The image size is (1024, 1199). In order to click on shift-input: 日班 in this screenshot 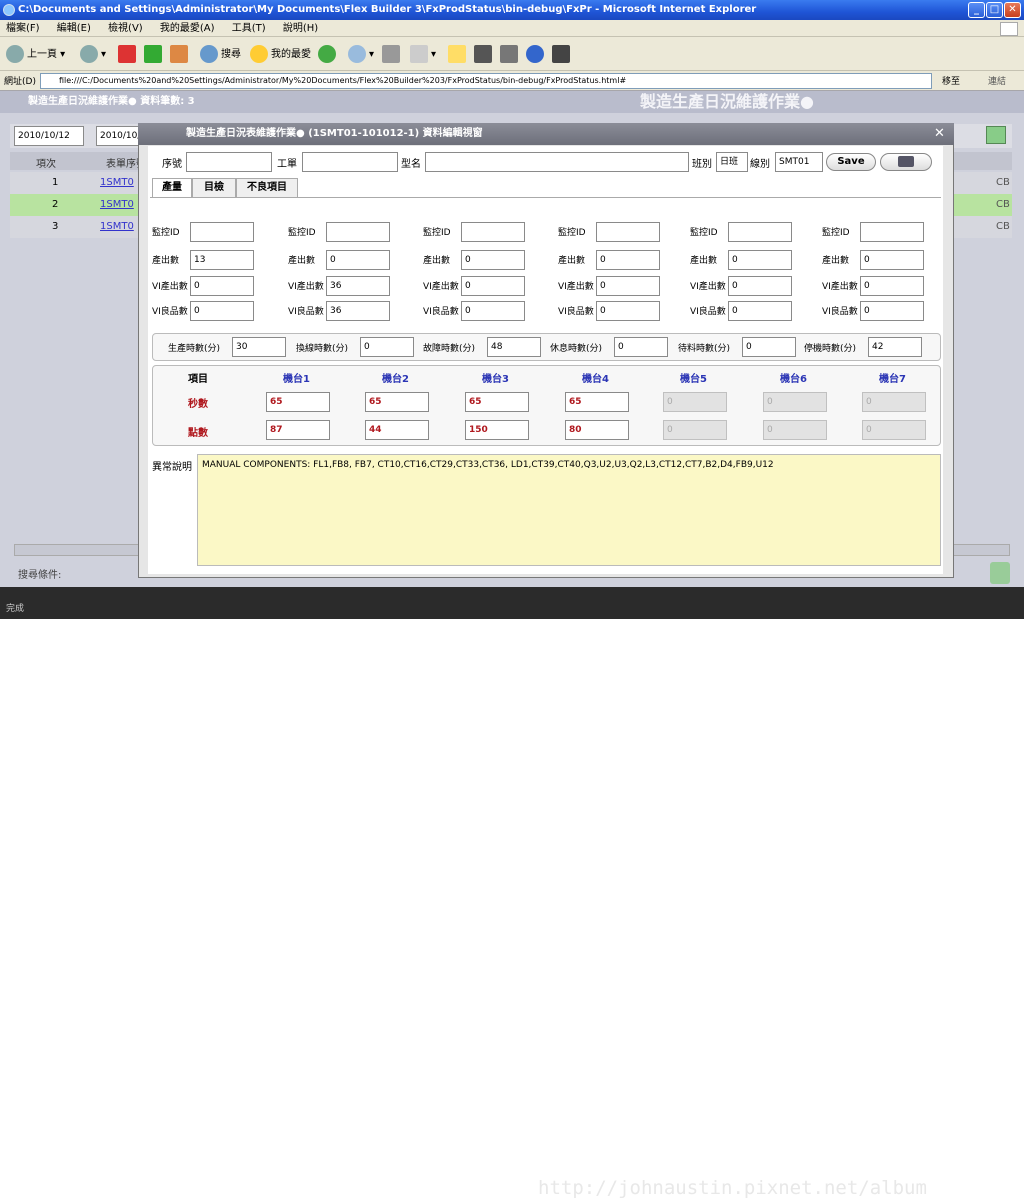, I will do `click(732, 162)`.